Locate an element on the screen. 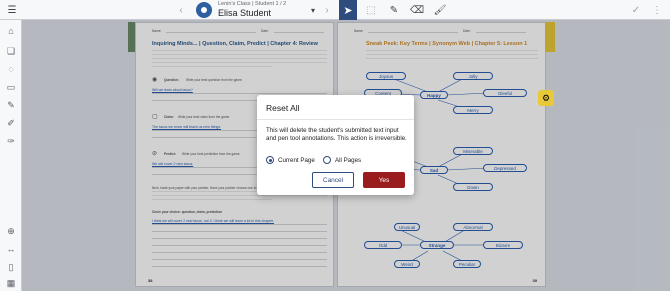 The width and height of the screenshot is (670, 291). chat-icon: ◌ is located at coordinates (11, 69).